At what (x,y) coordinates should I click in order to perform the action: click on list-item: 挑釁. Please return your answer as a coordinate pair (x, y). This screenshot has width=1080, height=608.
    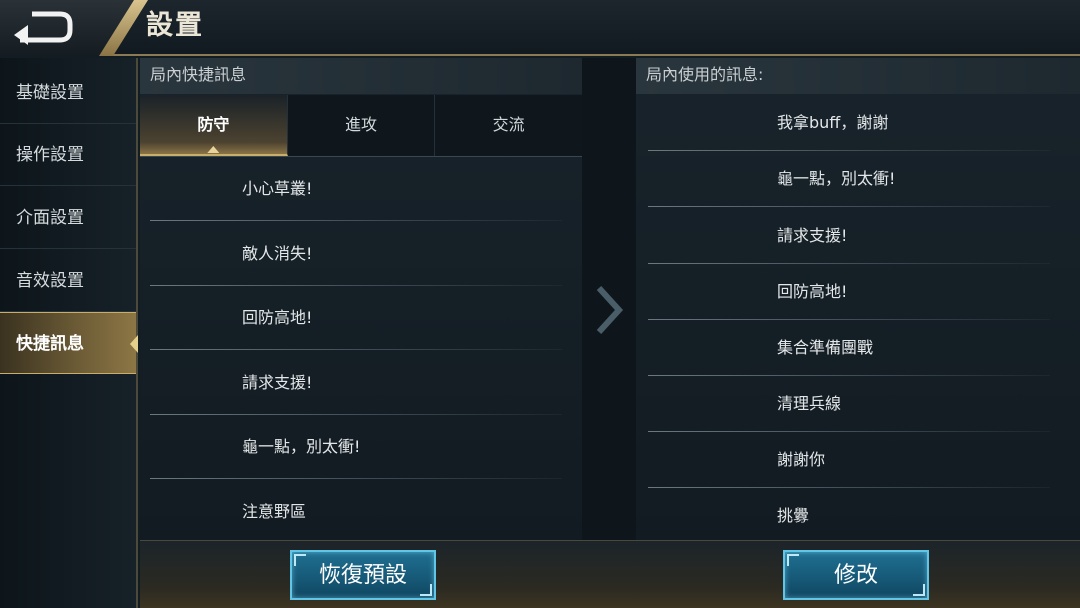
    Looking at the image, I should click on (858, 516).